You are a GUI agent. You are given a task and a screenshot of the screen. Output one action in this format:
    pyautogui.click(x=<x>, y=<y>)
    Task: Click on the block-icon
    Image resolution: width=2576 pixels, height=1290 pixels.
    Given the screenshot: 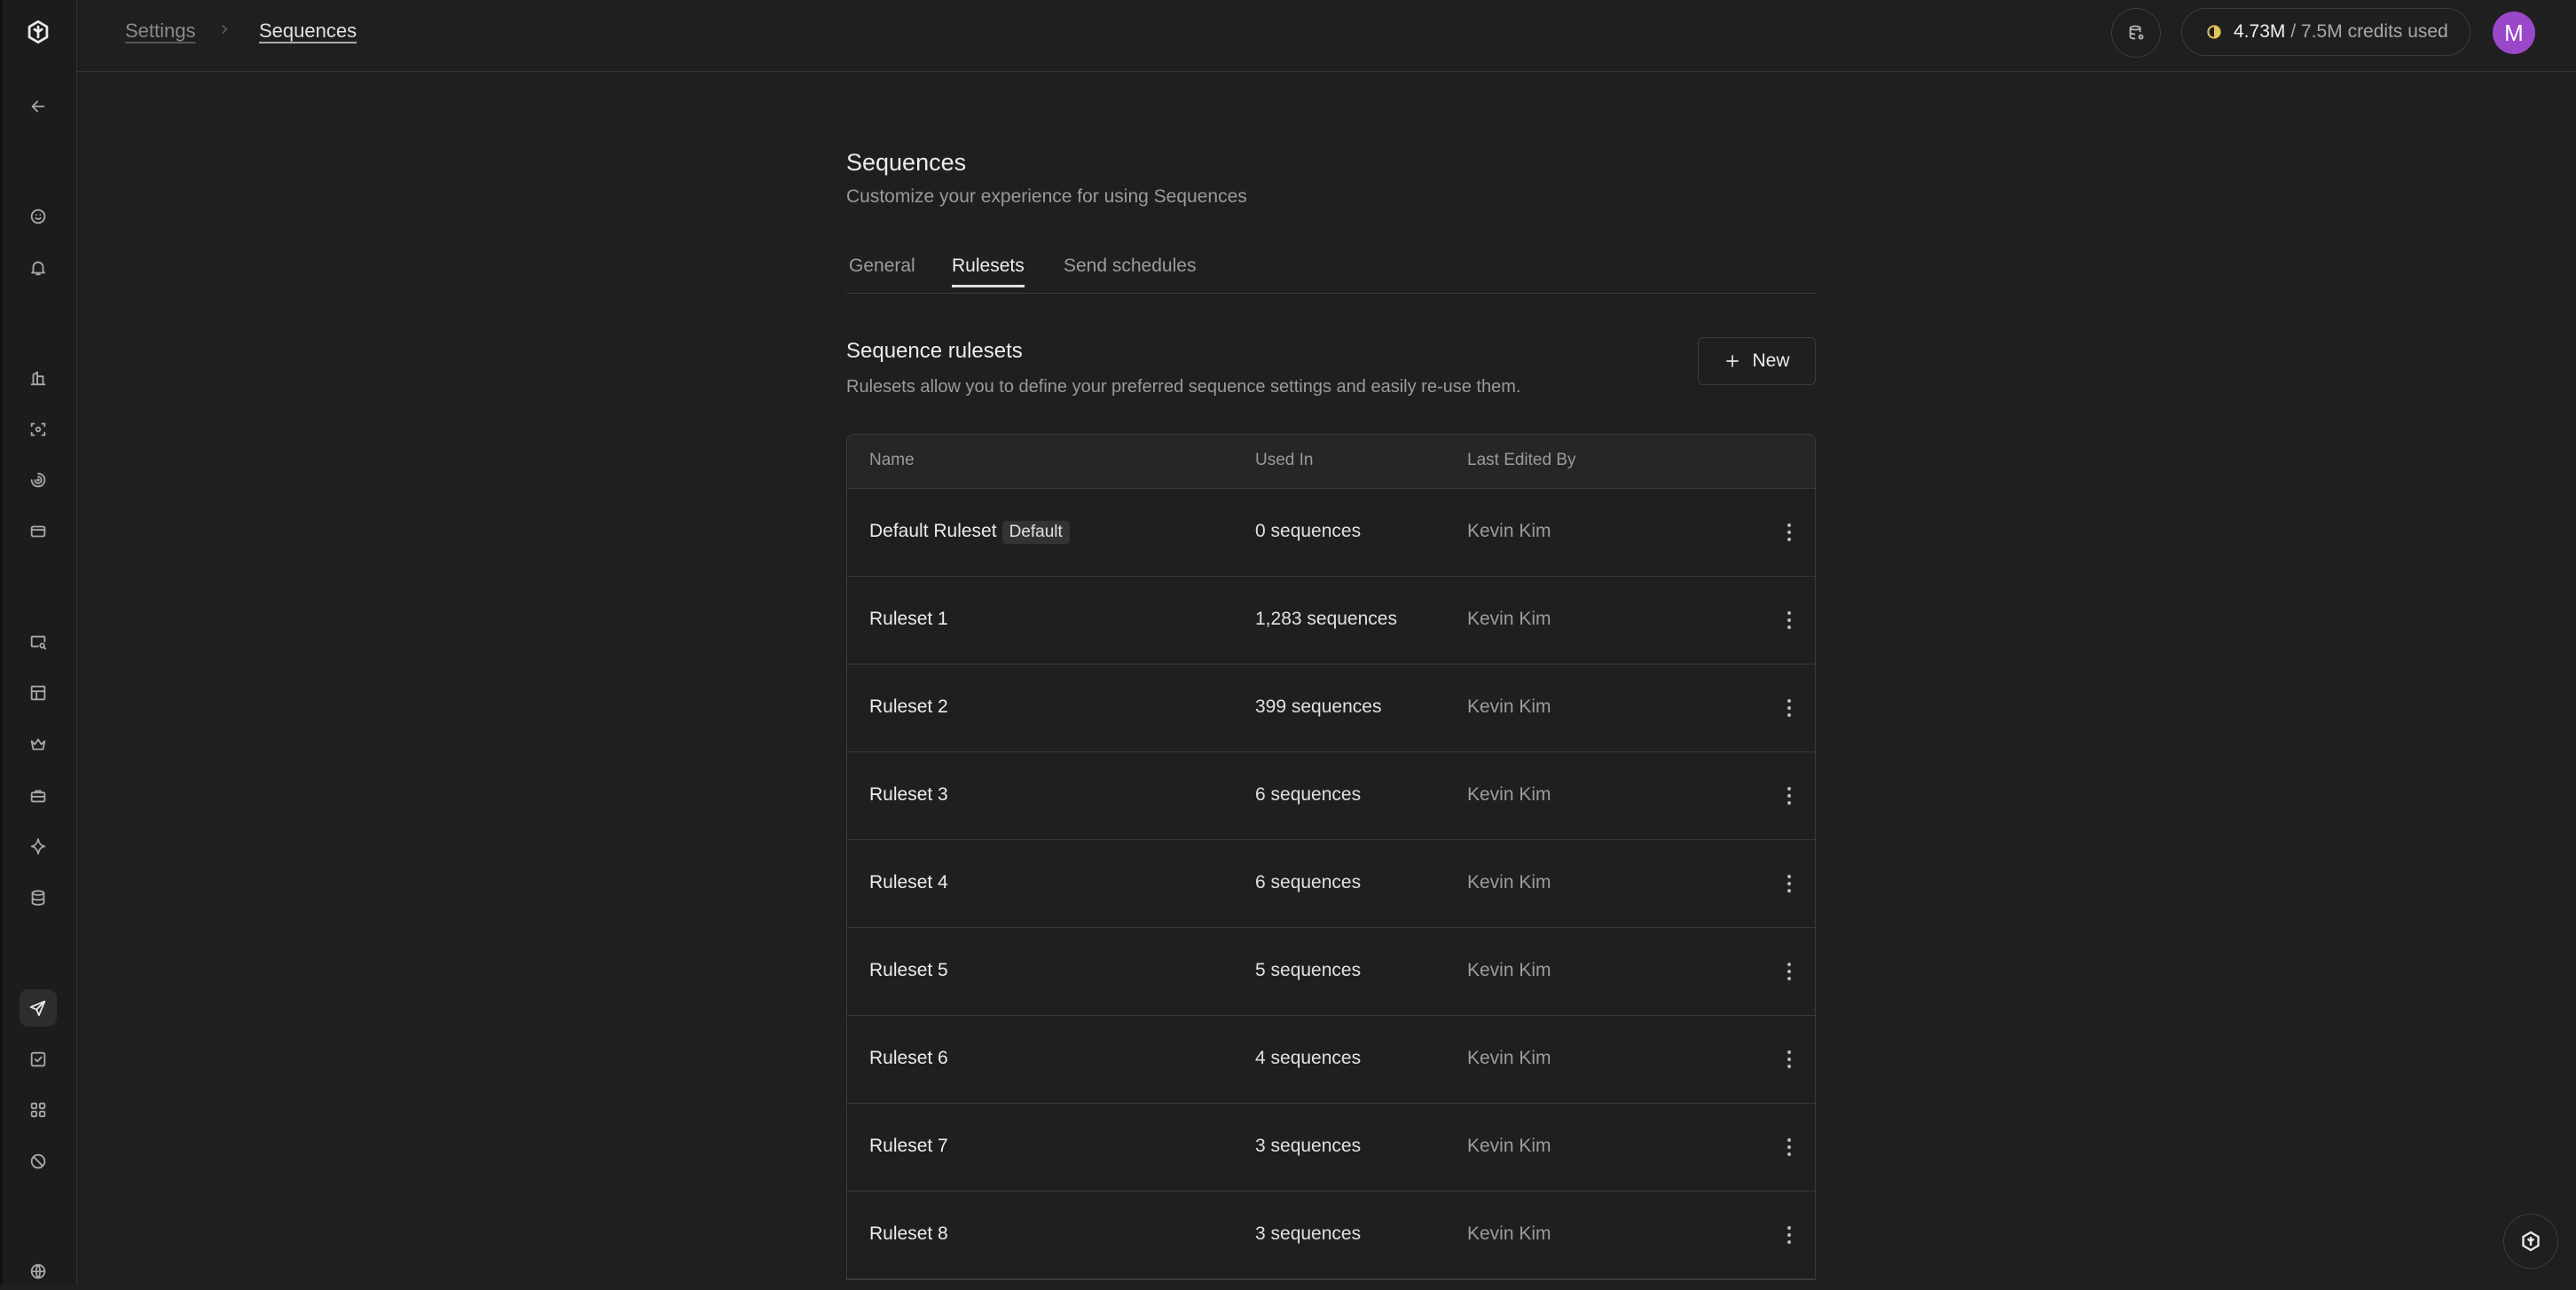 What is the action you would take?
    pyautogui.click(x=38, y=1161)
    